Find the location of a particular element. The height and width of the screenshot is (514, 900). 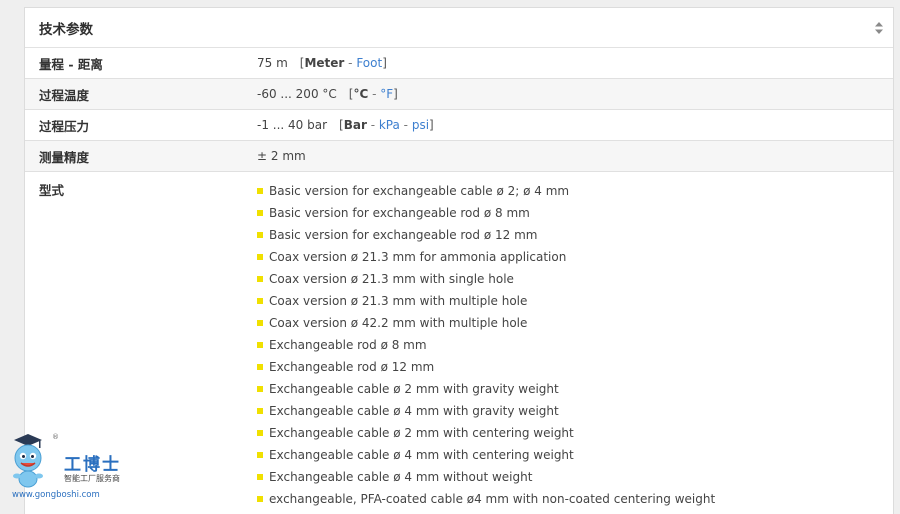

param-label: 过程压力 is located at coordinates (64, 126).